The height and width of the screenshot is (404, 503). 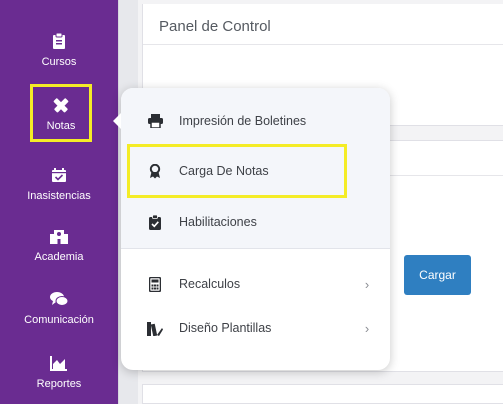 I want to click on menu-item-diseno-plantillas: Diseño Plantillas ›, so click(x=255, y=328).